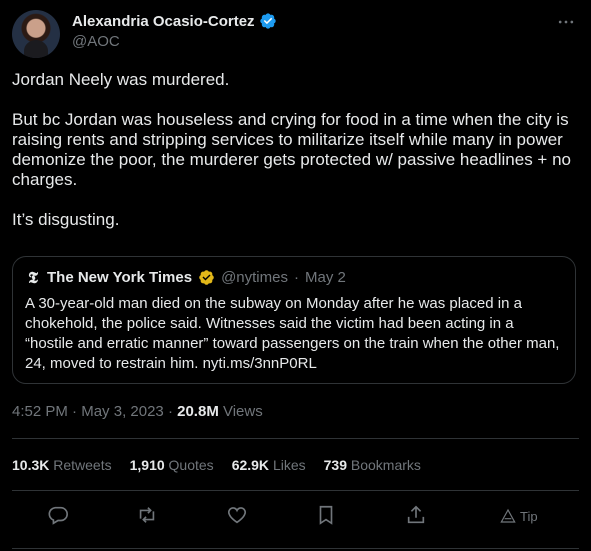  Describe the element at coordinates (325, 277) in the screenshot. I see `quoted-date: May 2` at that location.